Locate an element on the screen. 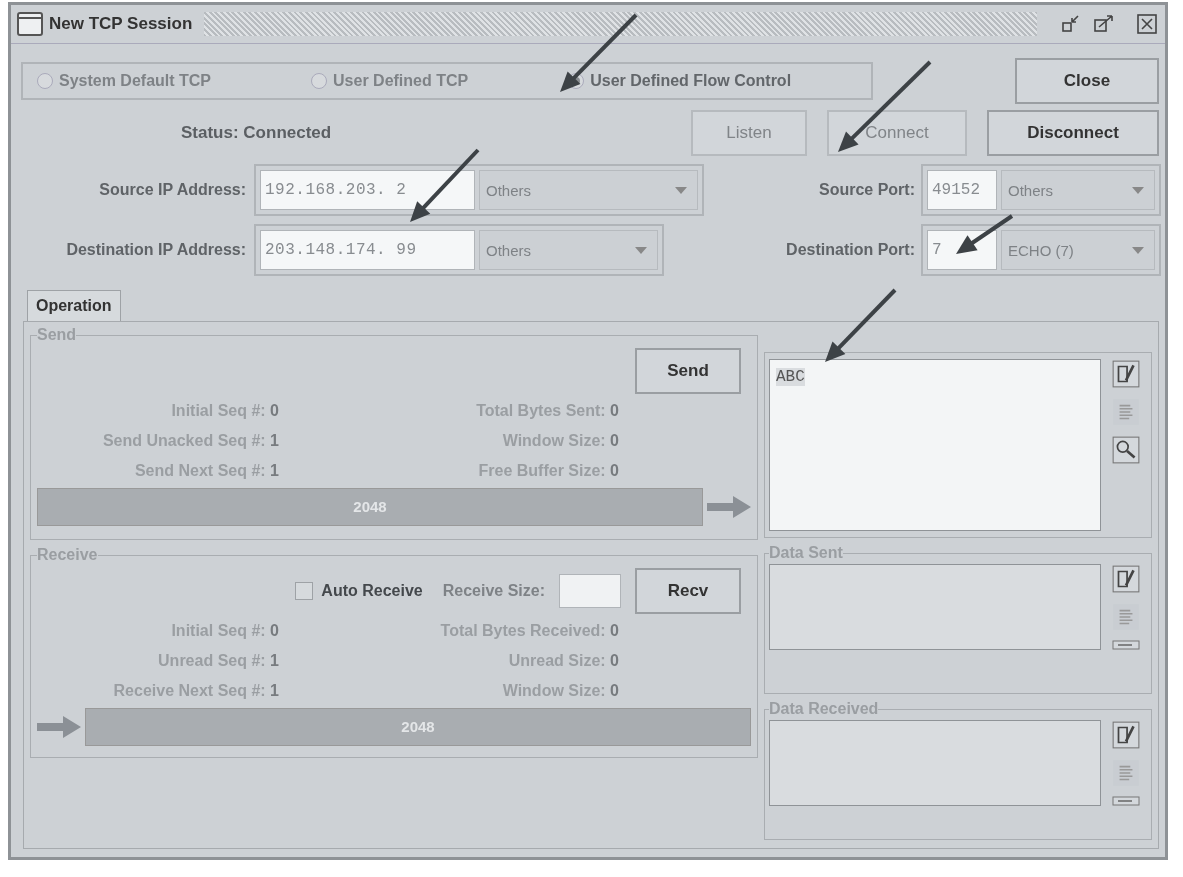 This screenshot has width=1183, height=877. field-label: Destination Port: is located at coordinates (851, 250).